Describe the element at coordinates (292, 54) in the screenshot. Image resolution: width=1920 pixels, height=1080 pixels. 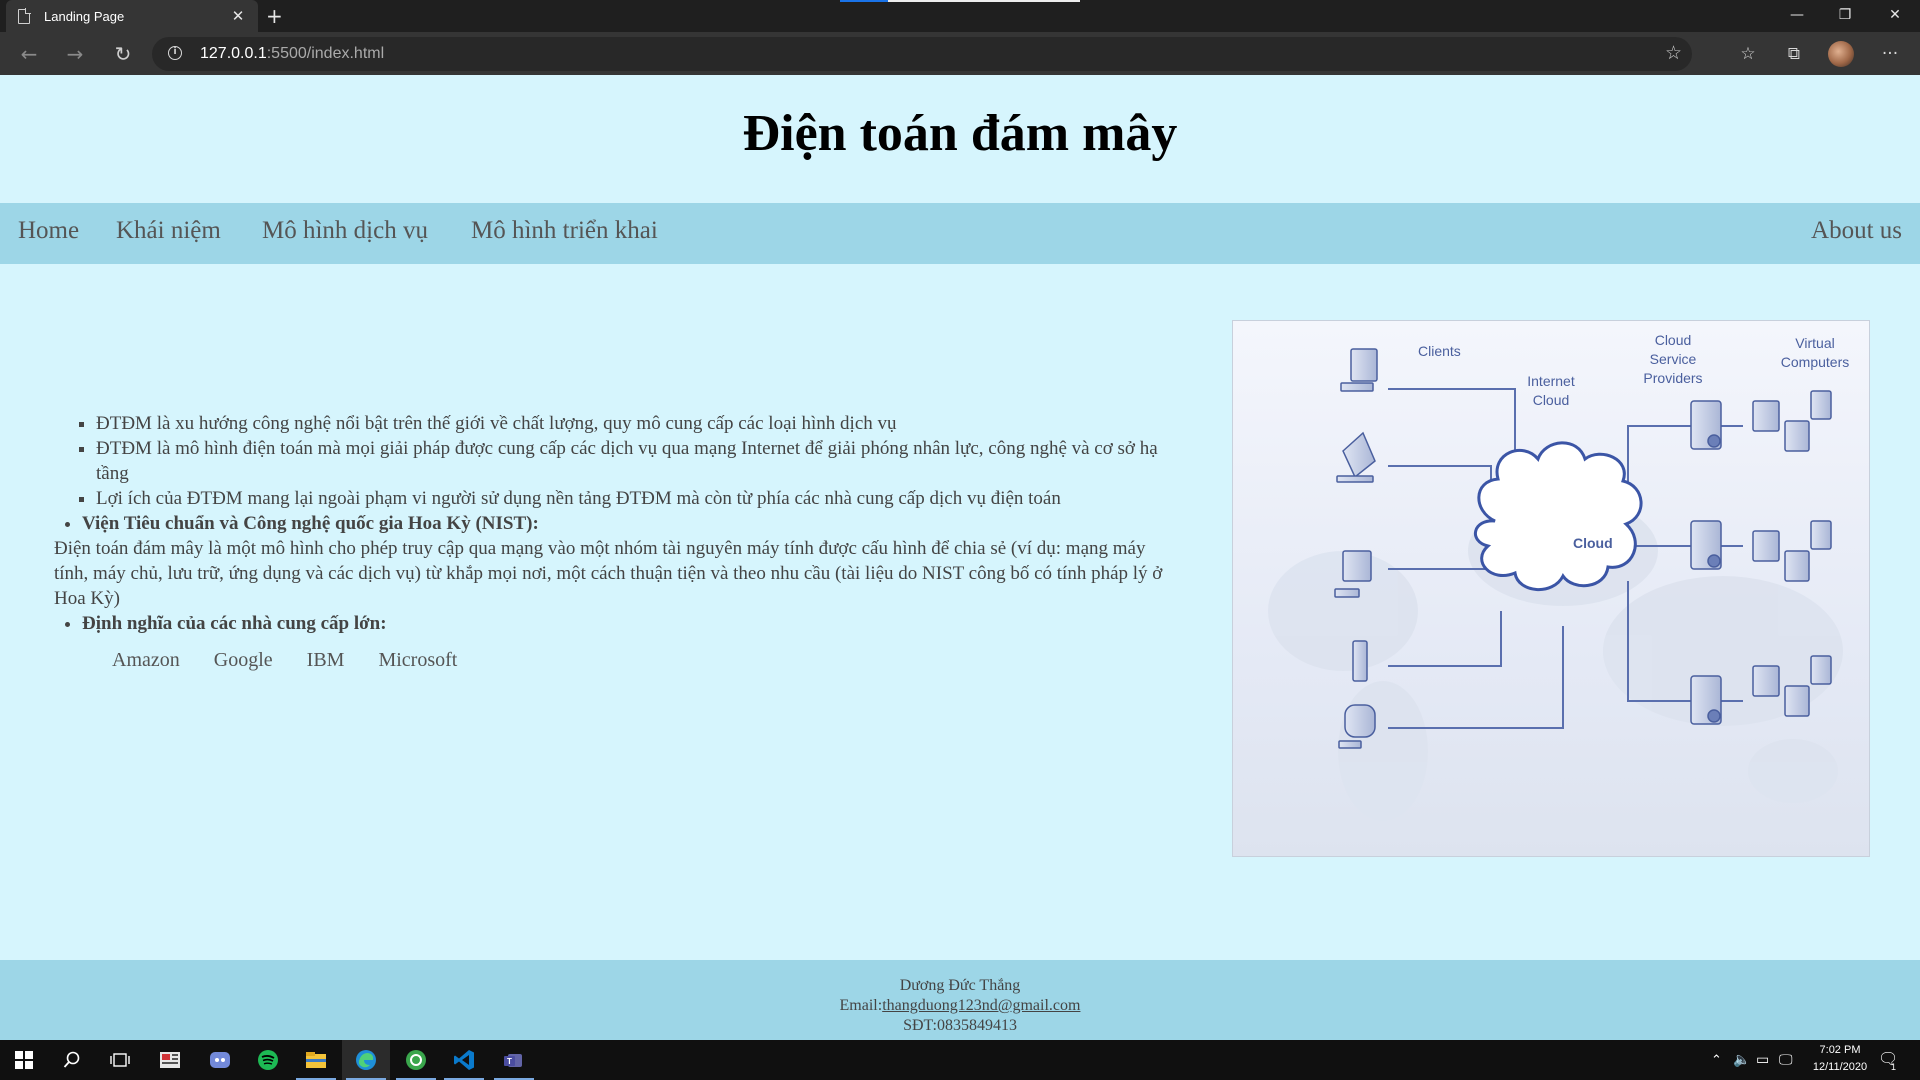
I see `url-text: 127.0.0.1:5500/index.html` at that location.